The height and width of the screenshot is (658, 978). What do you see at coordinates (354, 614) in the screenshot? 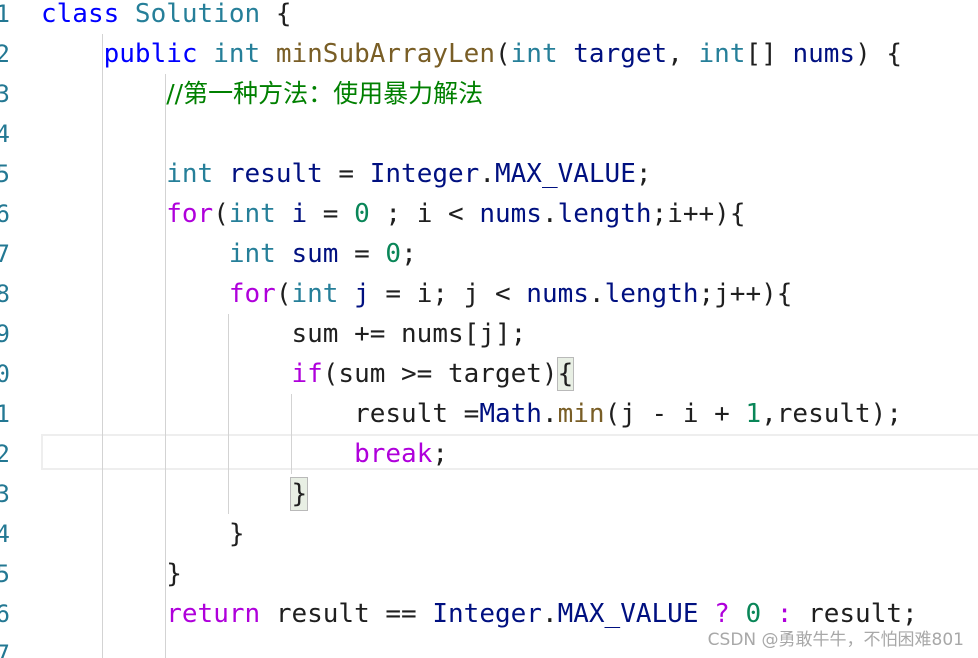
I see `code-token: result ==` at bounding box center [354, 614].